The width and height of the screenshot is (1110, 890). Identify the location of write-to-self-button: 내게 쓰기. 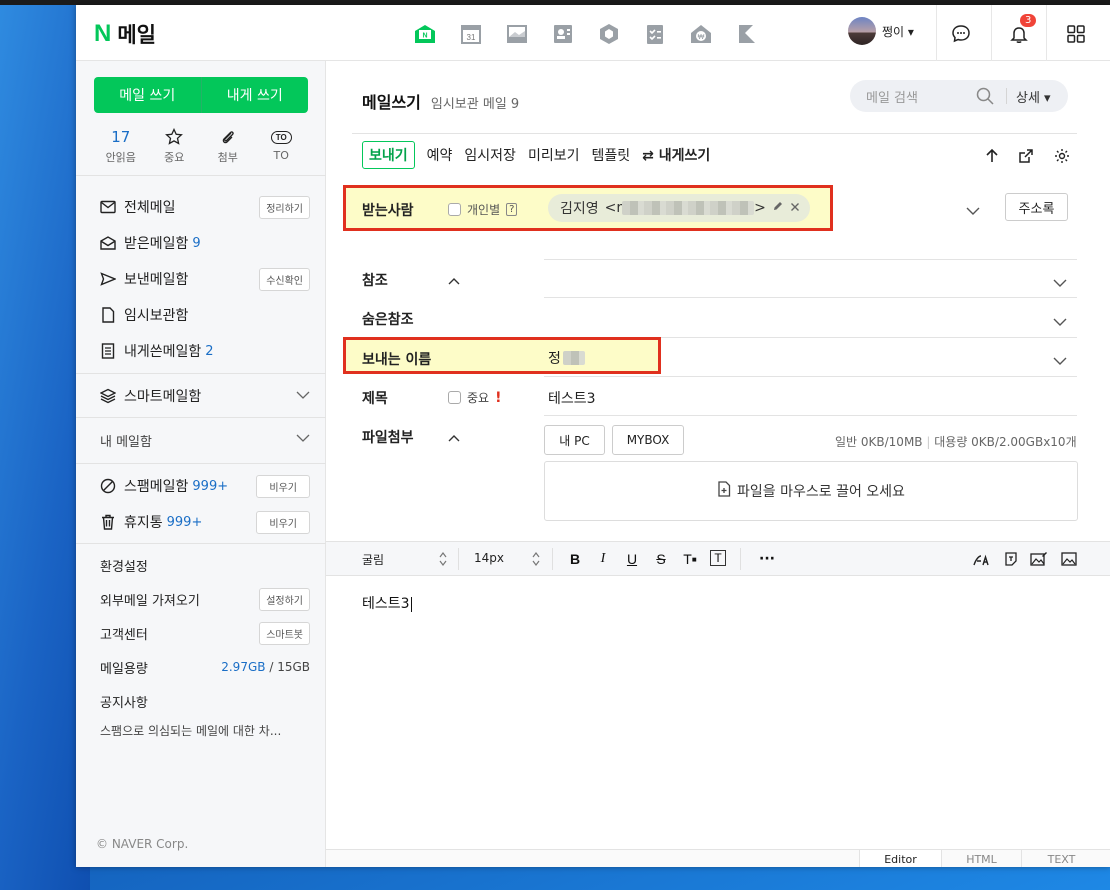
(255, 95).